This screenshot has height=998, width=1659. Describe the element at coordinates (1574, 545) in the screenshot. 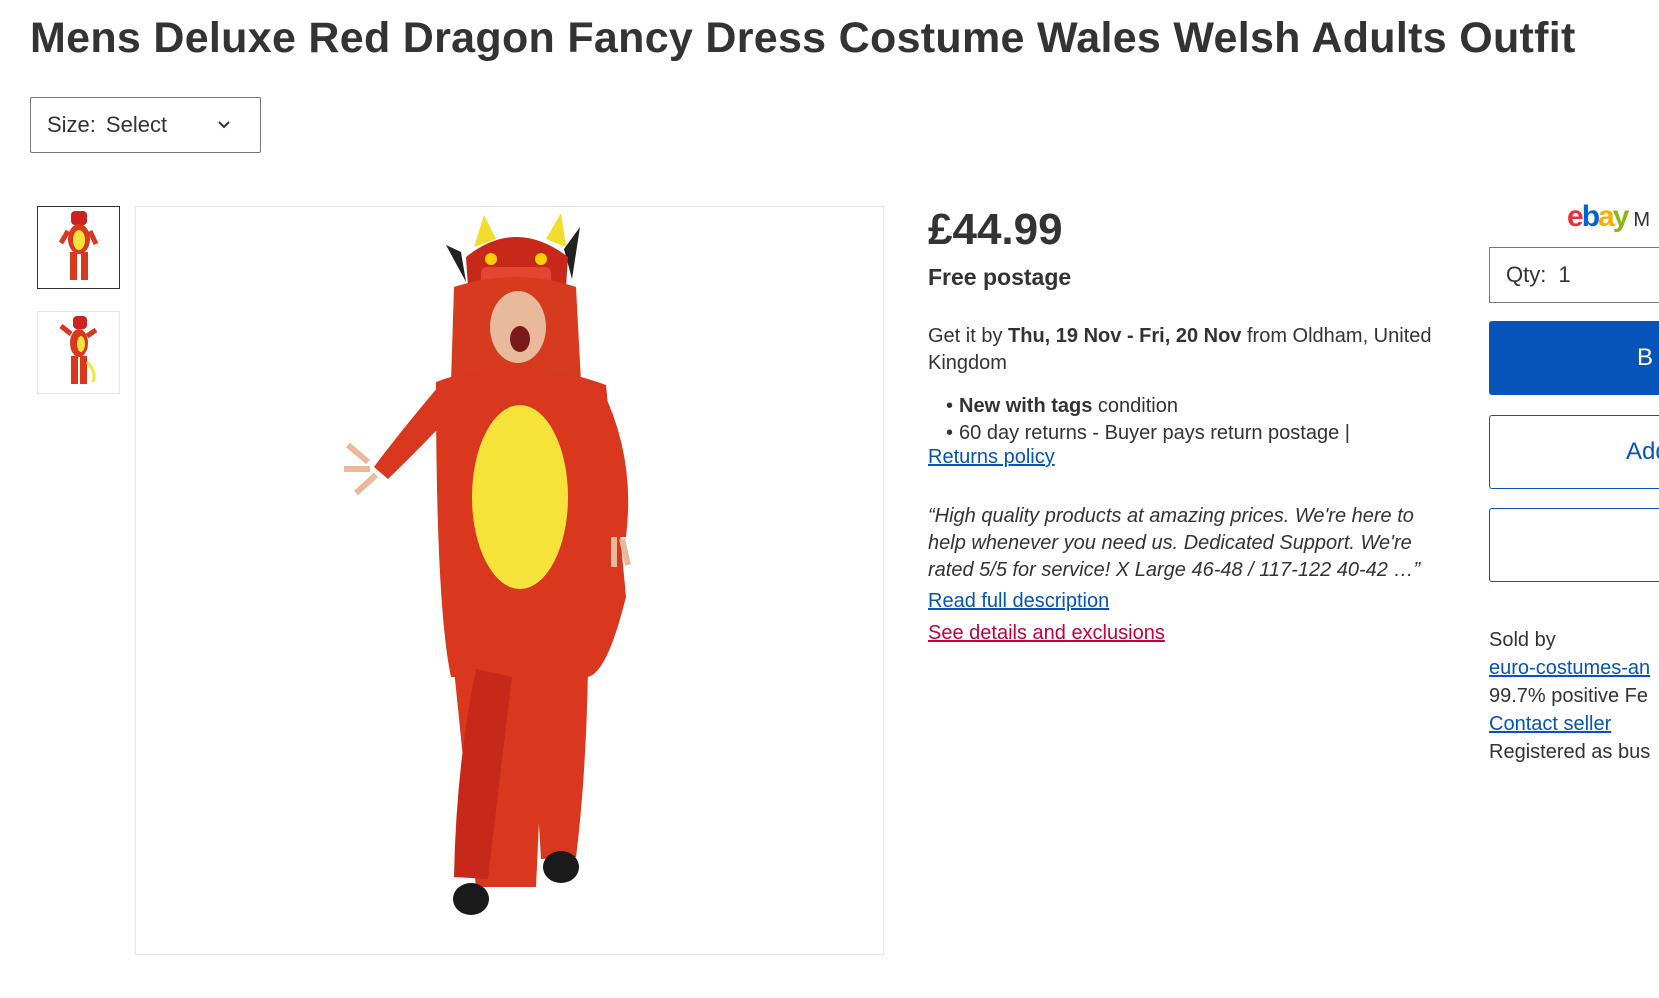

I see `watch-button` at that location.